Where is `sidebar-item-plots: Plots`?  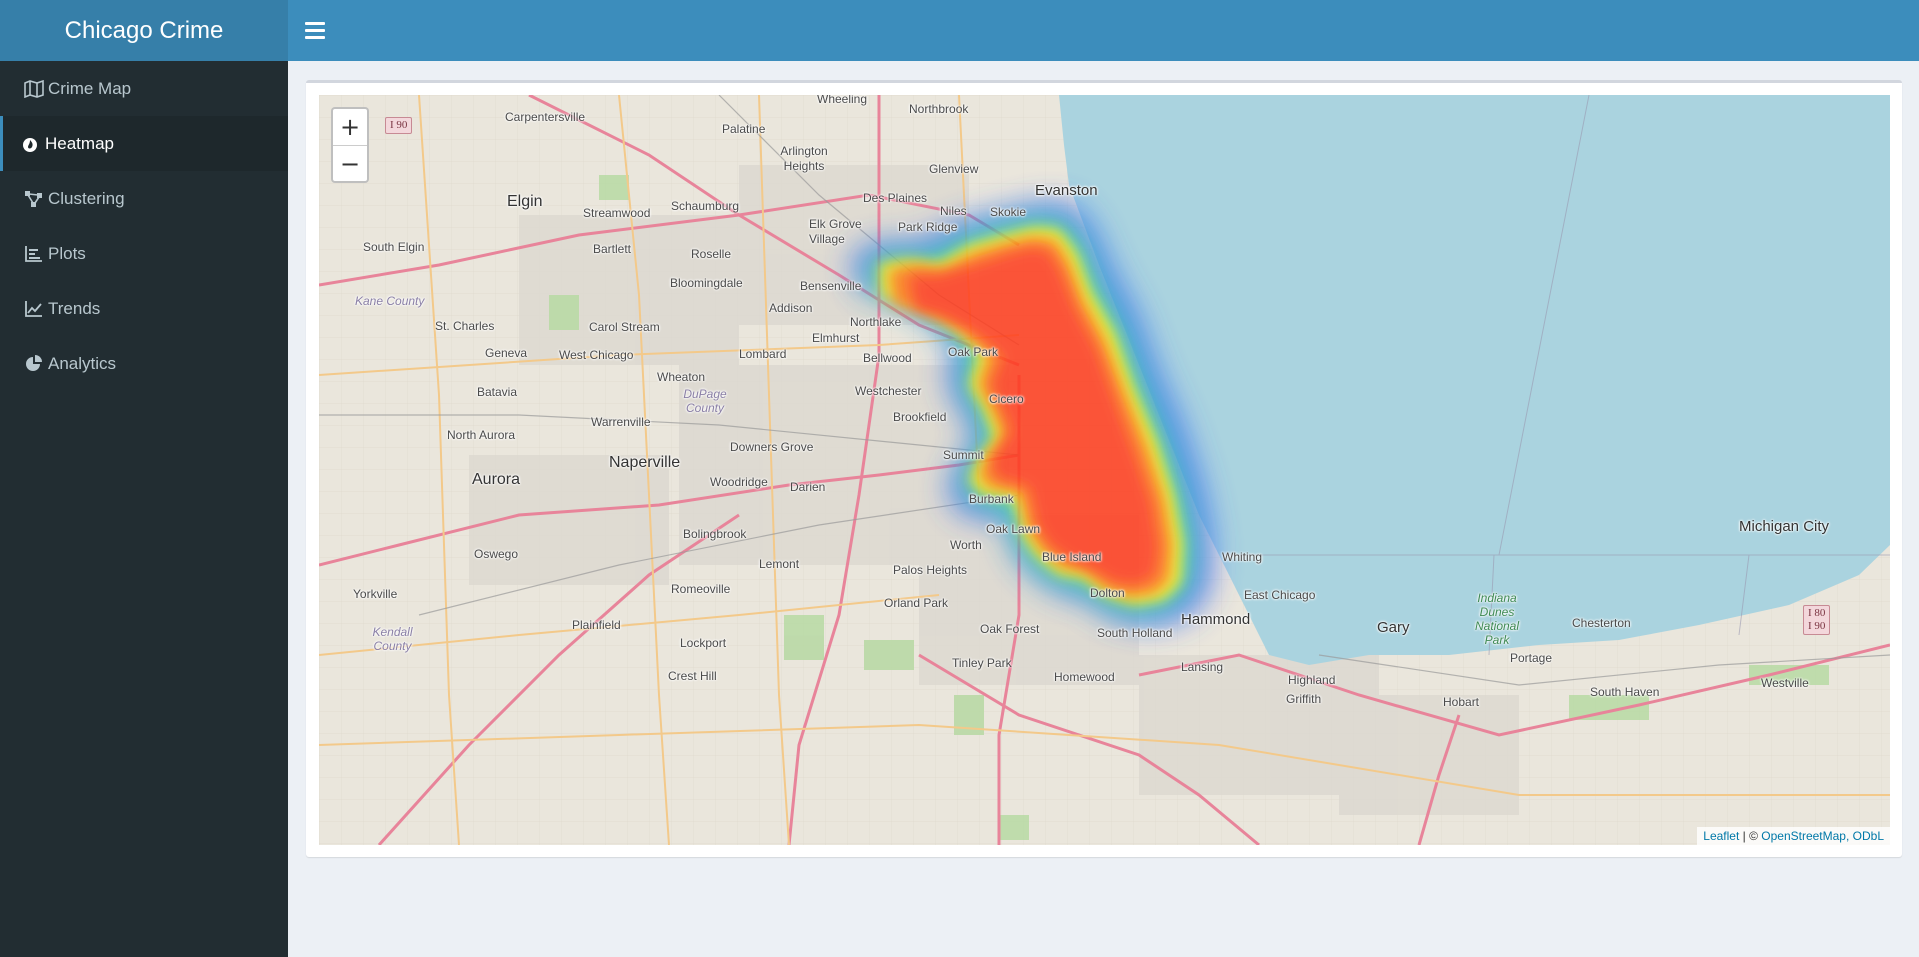 sidebar-item-plots: Plots is located at coordinates (144, 253).